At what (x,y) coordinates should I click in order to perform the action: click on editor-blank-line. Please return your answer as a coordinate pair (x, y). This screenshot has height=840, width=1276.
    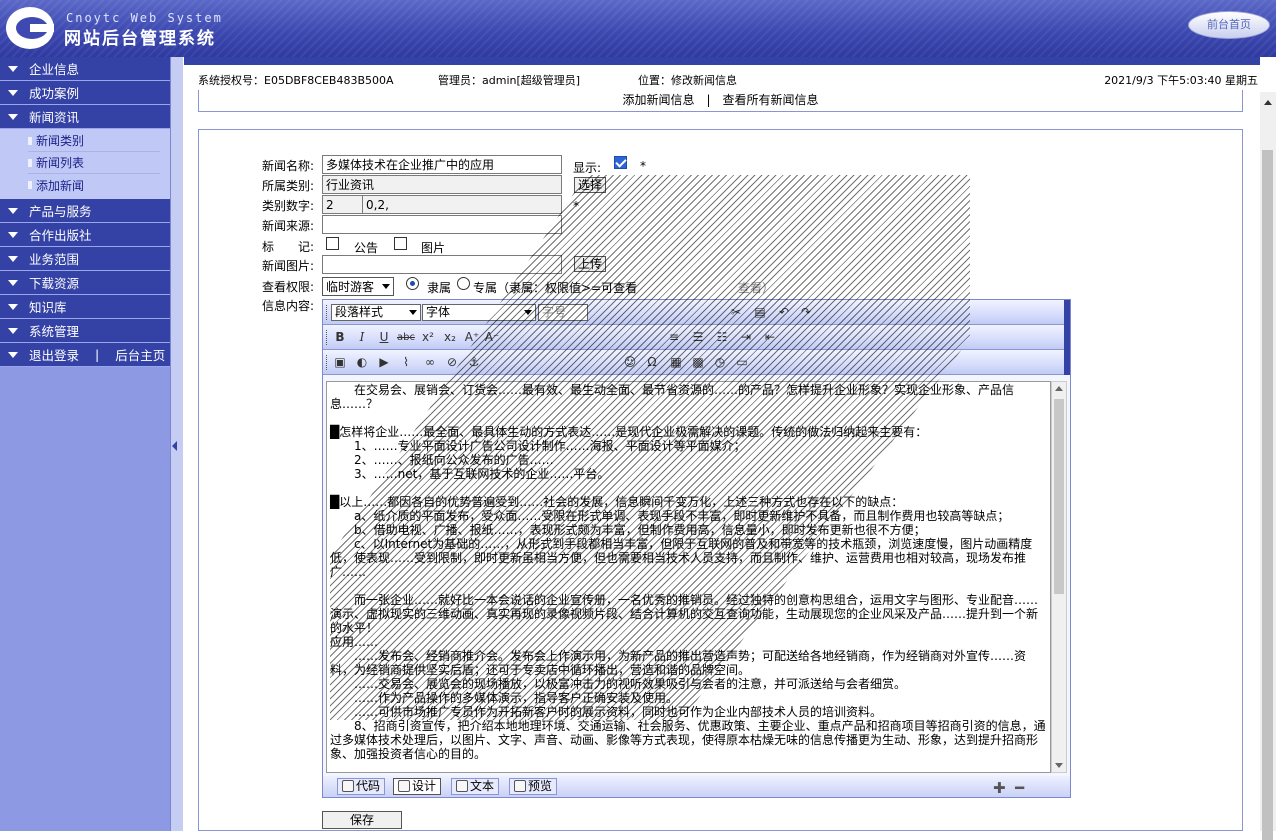
    Looking at the image, I should click on (688, 418).